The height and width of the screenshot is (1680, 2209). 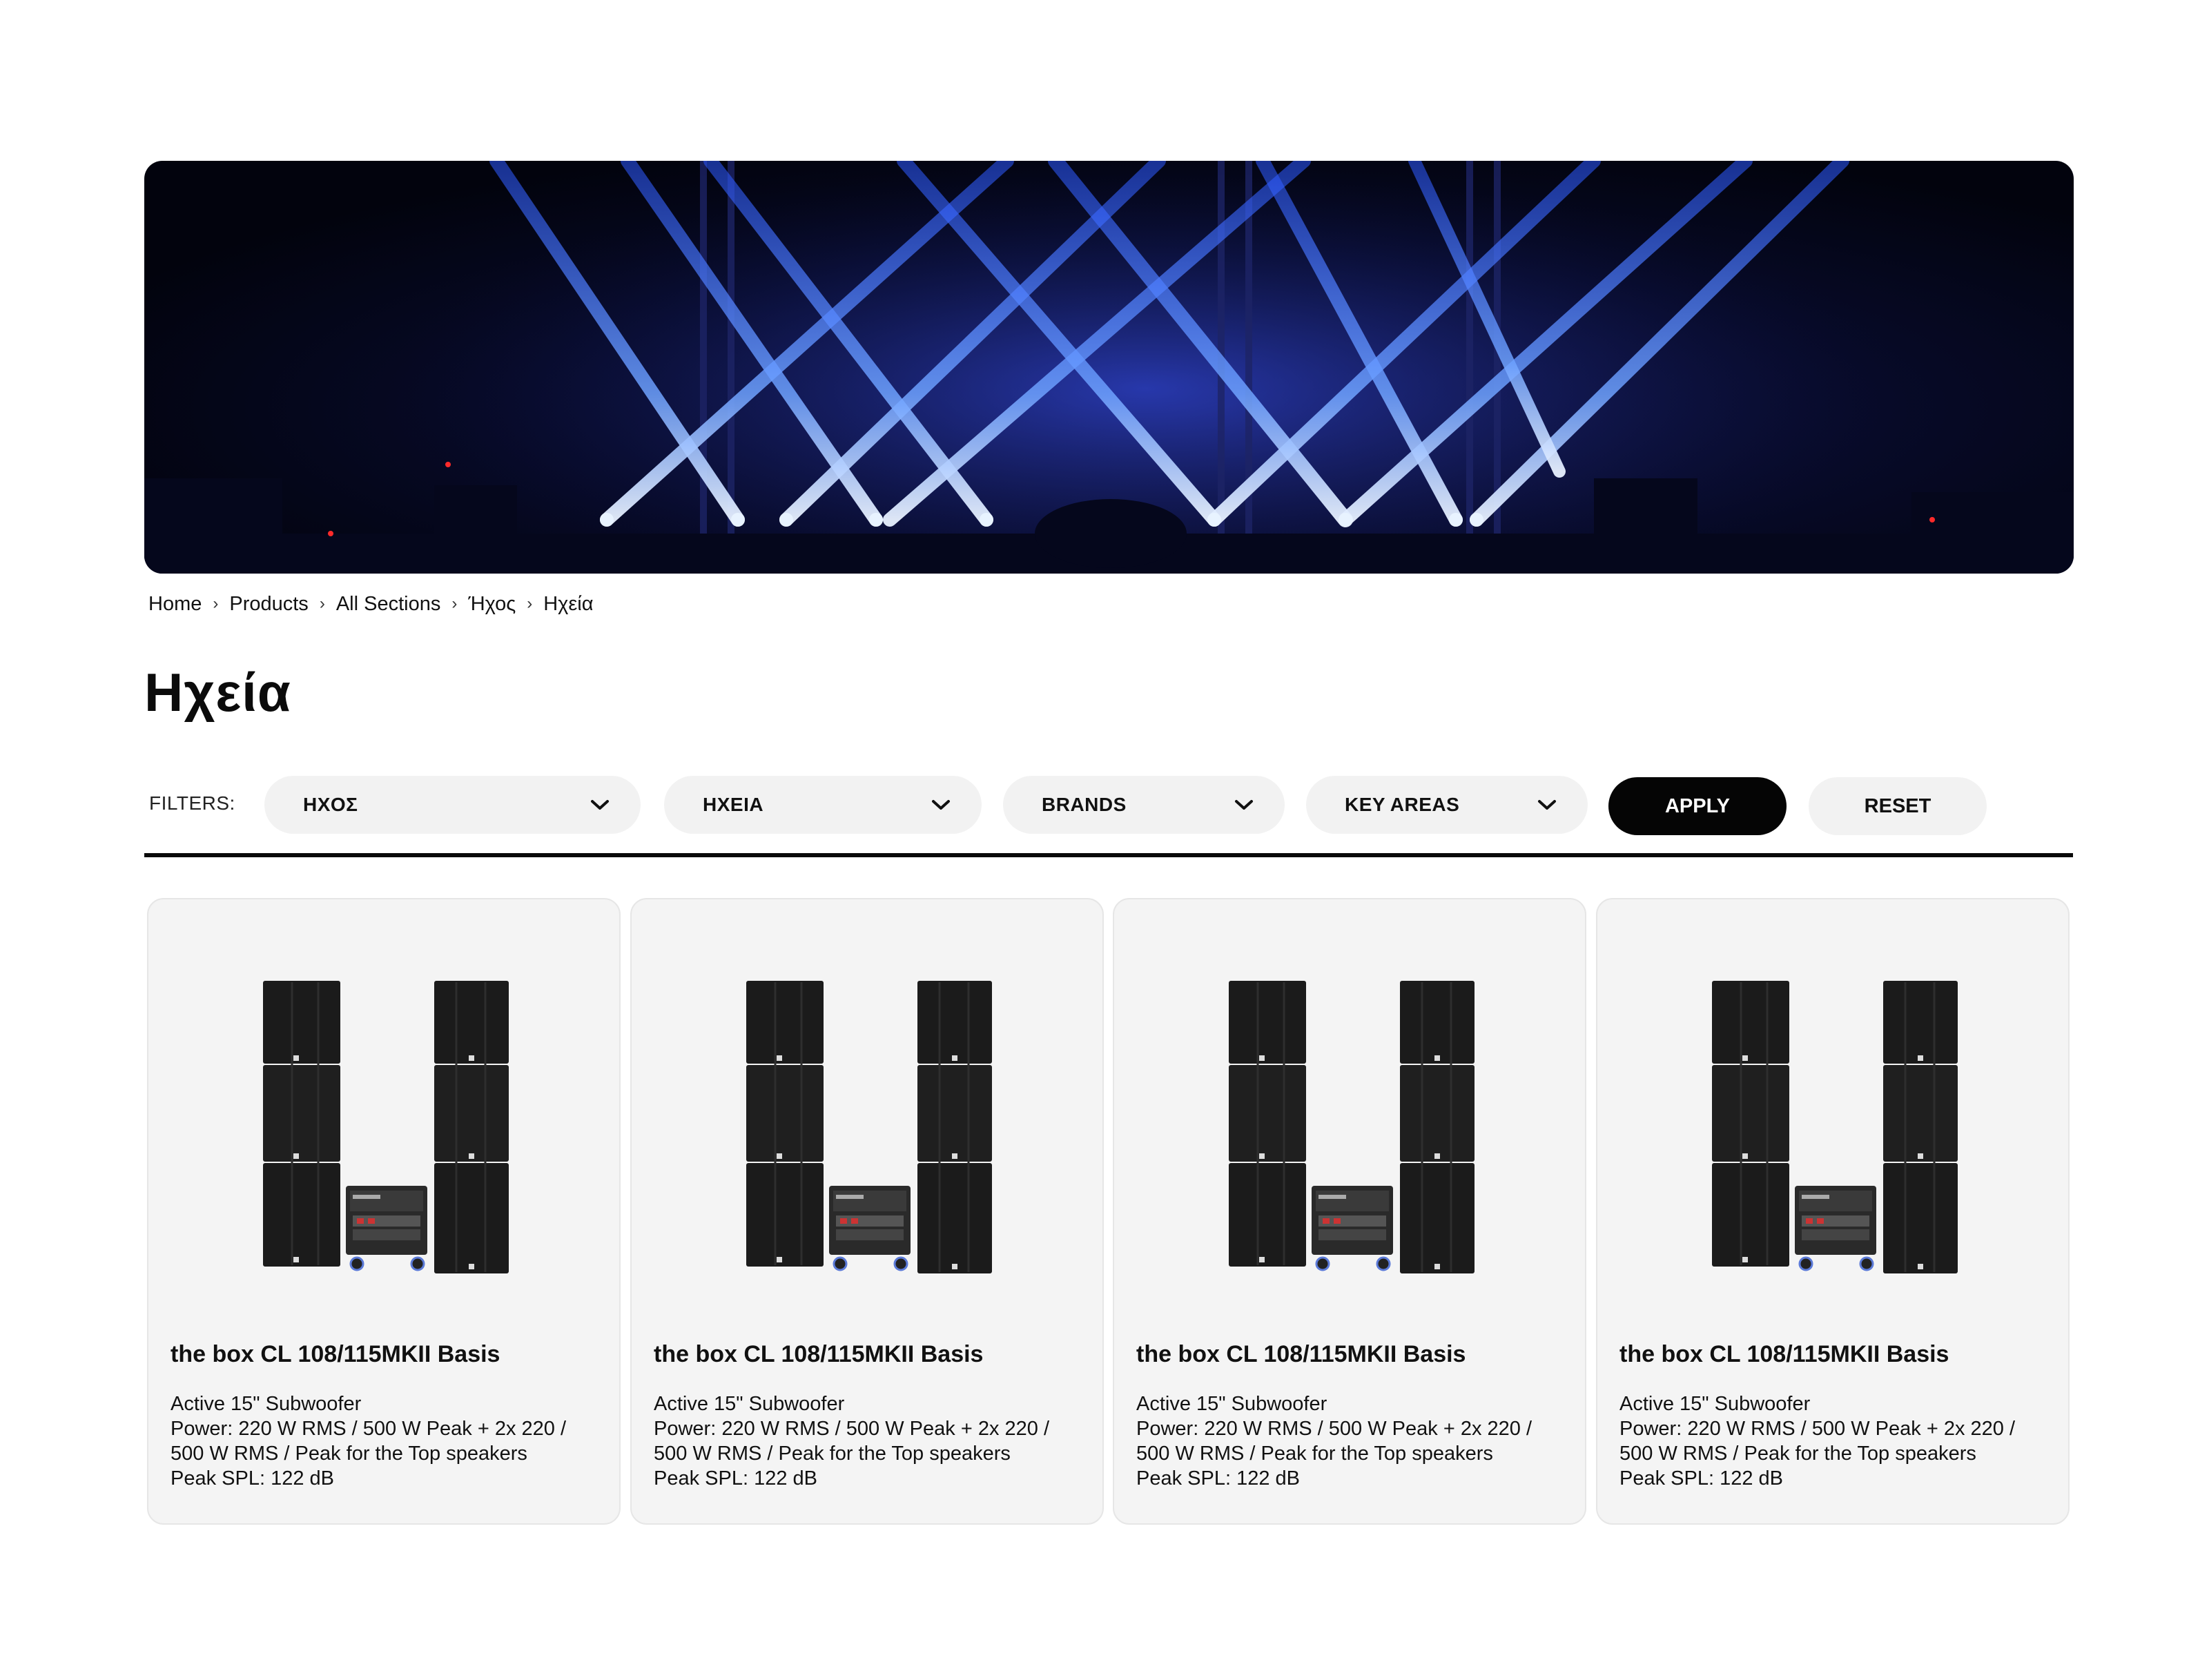 What do you see at coordinates (733, 804) in the screenshot?
I see `filter-dropdown-label: ΗΧΕΙΑ` at bounding box center [733, 804].